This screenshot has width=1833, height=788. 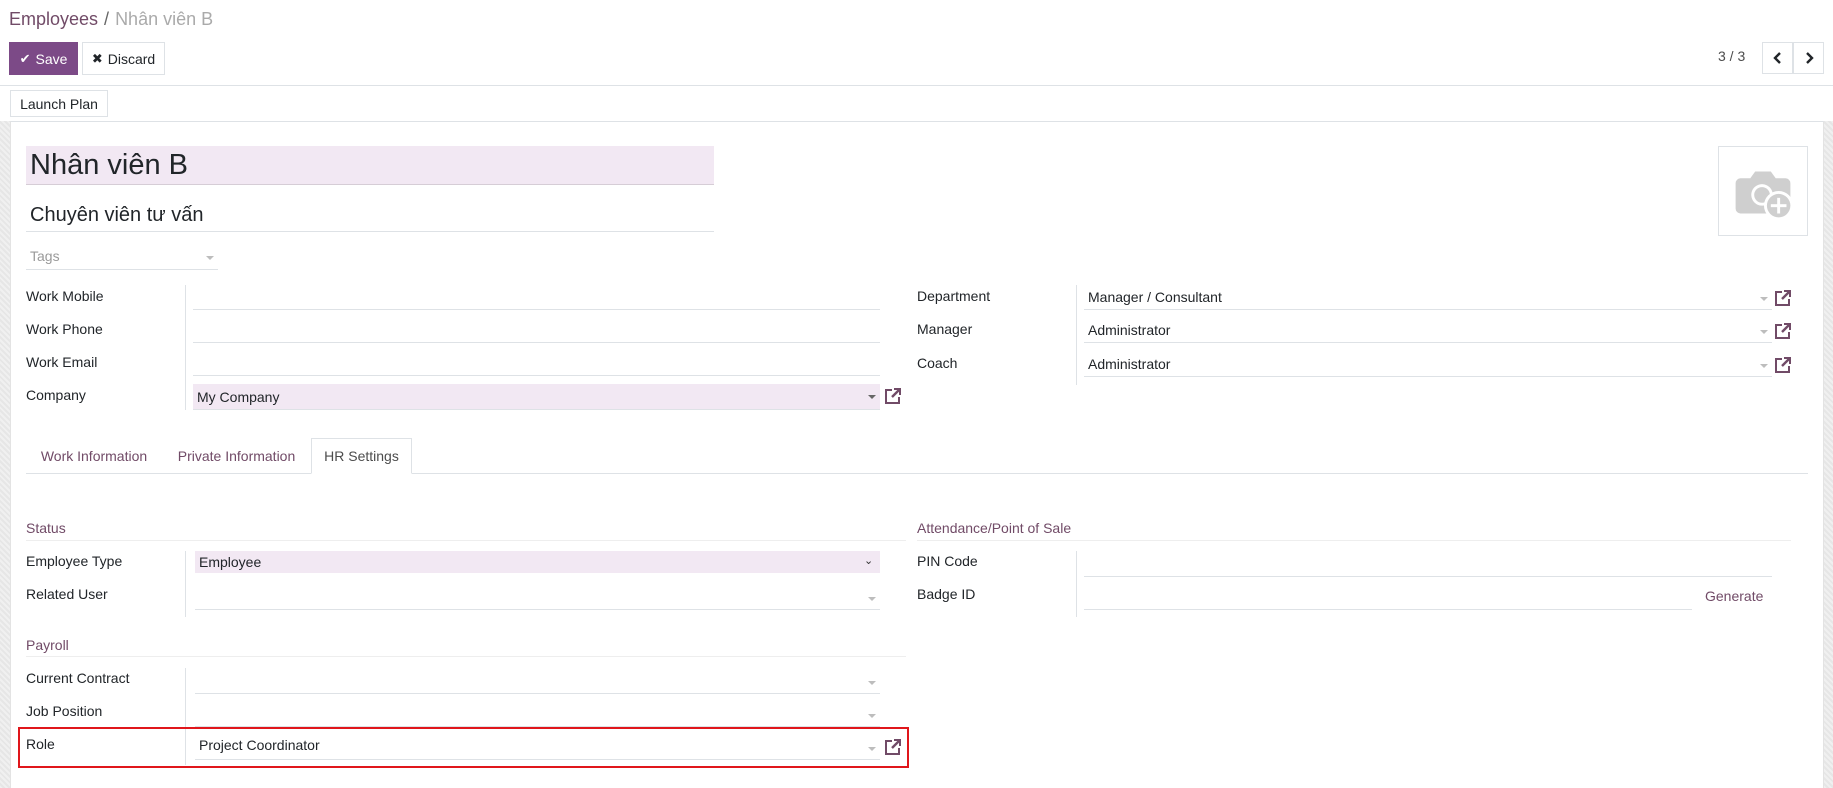 What do you see at coordinates (370, 165) in the screenshot?
I see `employee-name-input: Nhân viên B` at bounding box center [370, 165].